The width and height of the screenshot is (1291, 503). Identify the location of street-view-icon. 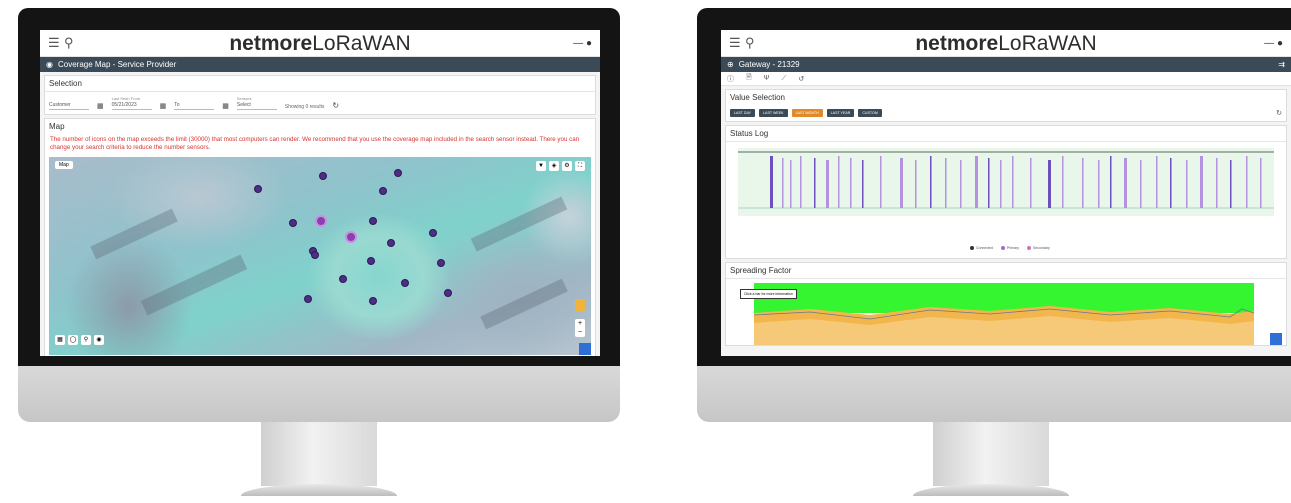
(580, 305).